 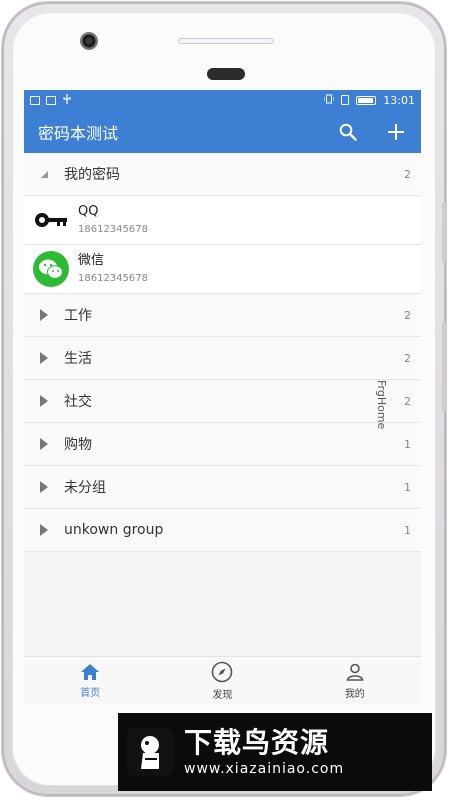 I want to click on list-item: QQ 18612345678, so click(x=222, y=220).